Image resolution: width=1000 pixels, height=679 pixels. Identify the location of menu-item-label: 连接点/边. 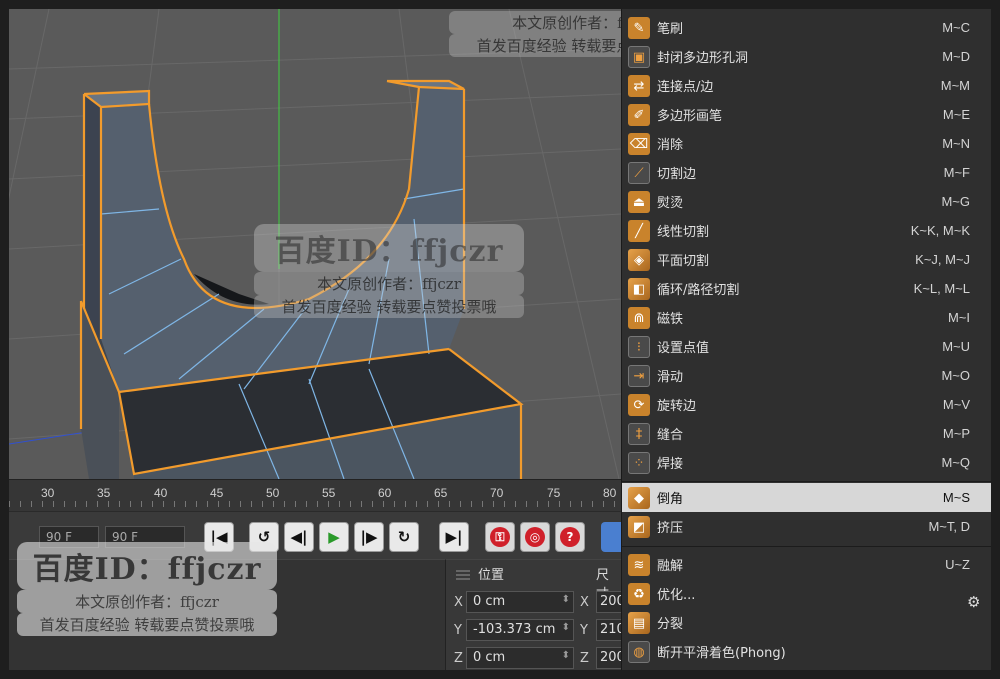
(685, 87).